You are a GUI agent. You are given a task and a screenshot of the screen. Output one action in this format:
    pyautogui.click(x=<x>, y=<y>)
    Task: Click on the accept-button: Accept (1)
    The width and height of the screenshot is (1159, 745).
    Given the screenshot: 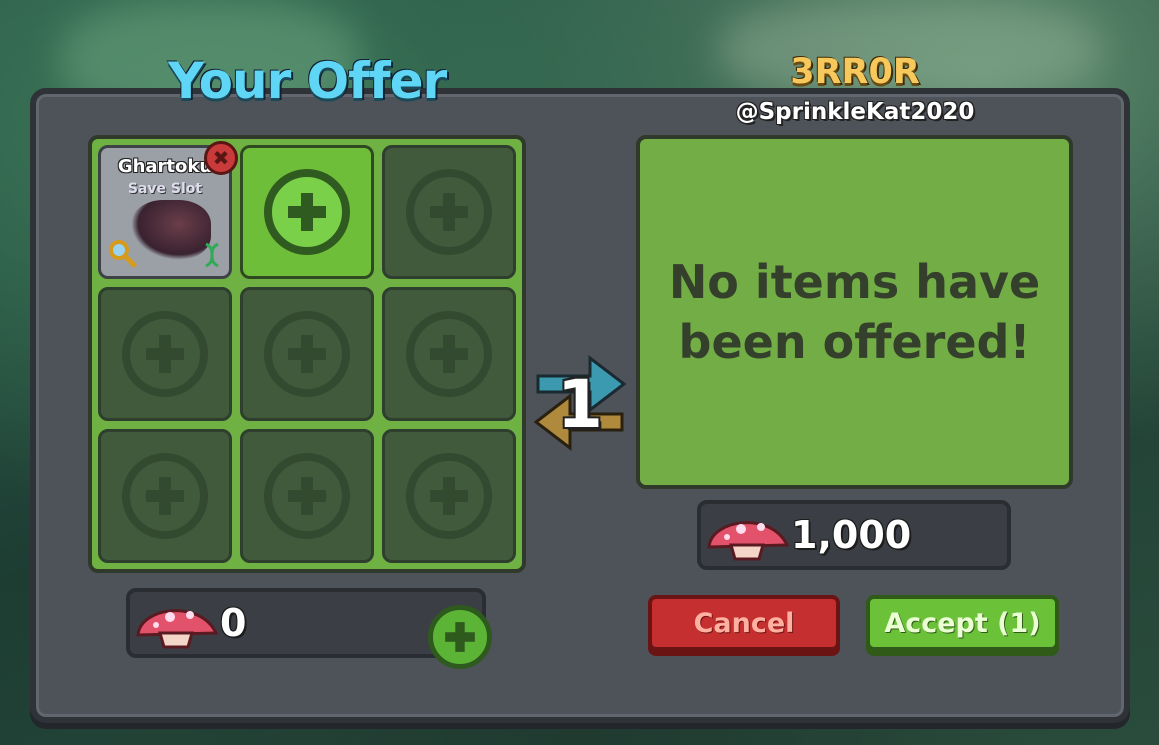 What is the action you would take?
    pyautogui.click(x=962, y=623)
    